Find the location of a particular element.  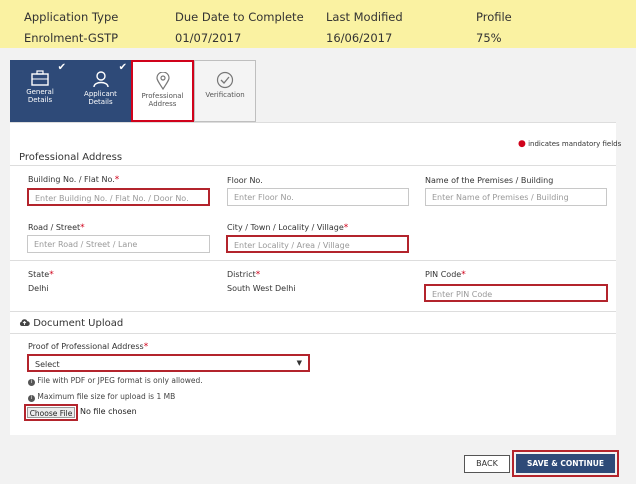

district-label: District* is located at coordinates (244, 275).